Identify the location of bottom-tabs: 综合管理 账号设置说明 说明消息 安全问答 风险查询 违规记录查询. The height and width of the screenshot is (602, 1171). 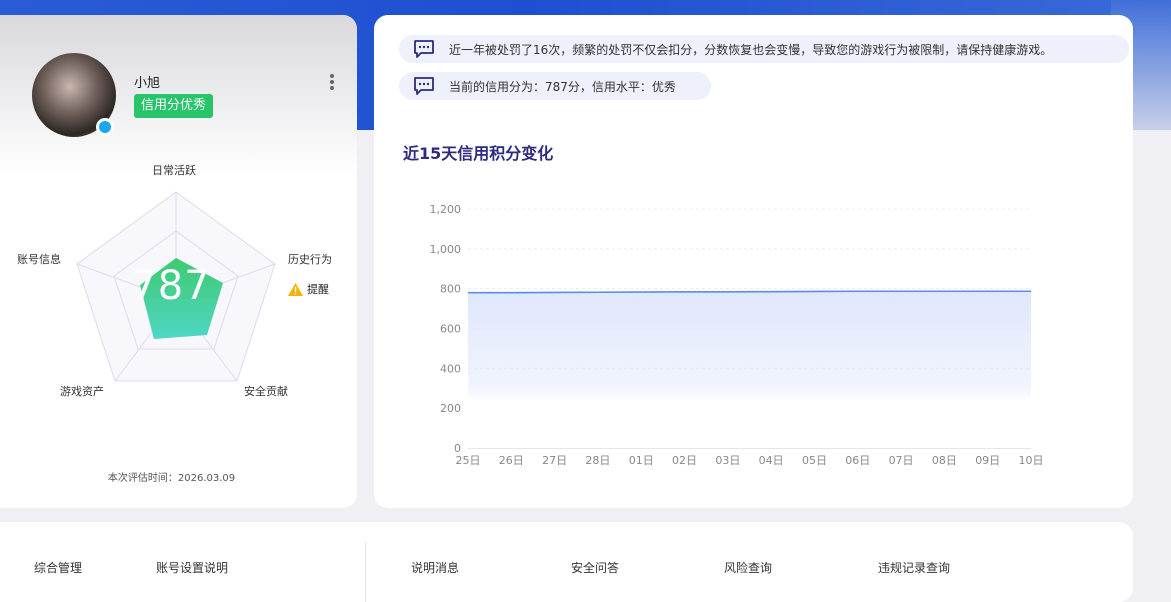
(566, 569).